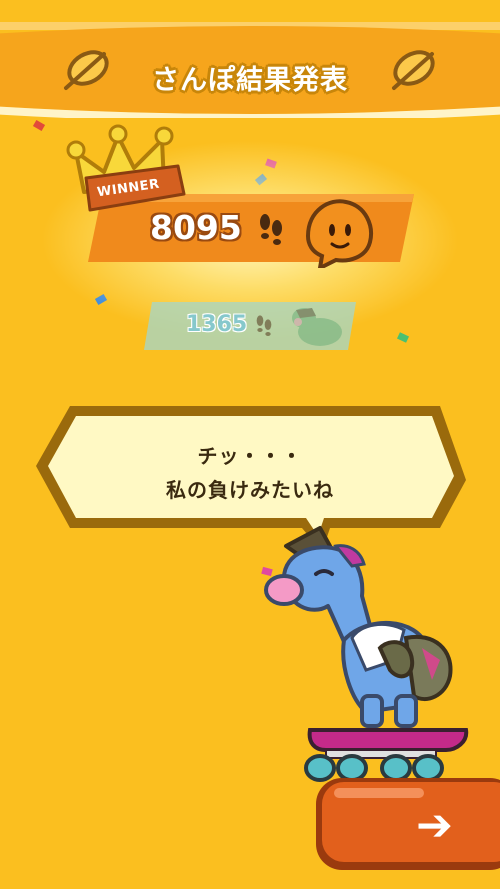  I want to click on blue-dinosaur-character, so click(366, 654).